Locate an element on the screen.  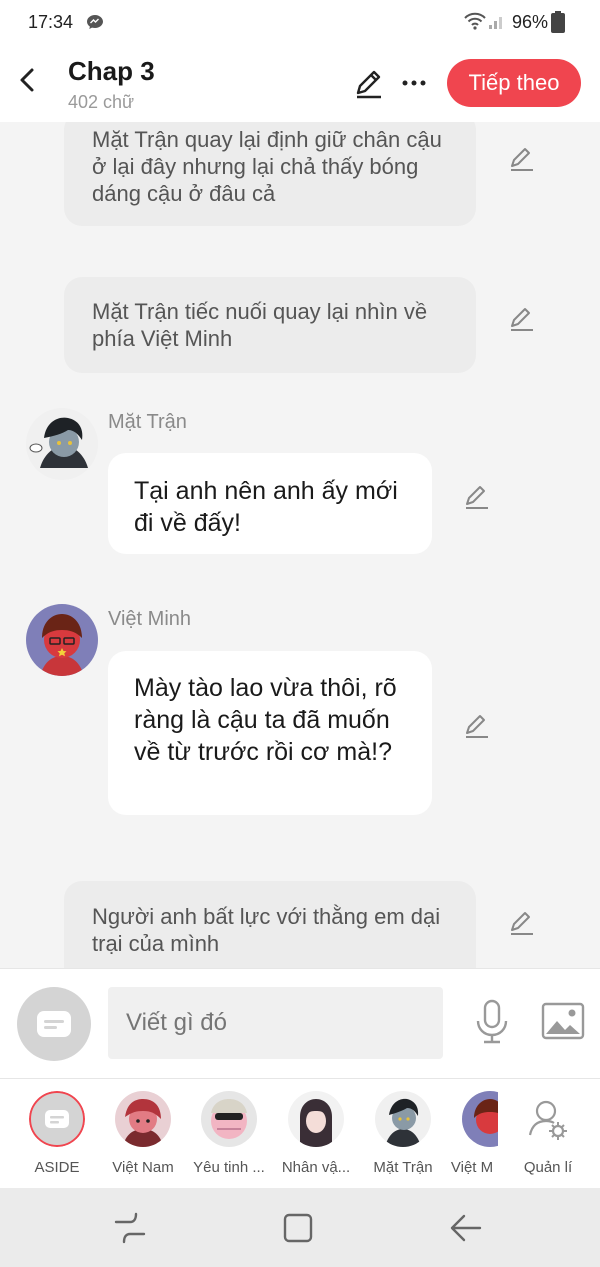
nhan-vat-avatar is located at coordinates (316, 1119).